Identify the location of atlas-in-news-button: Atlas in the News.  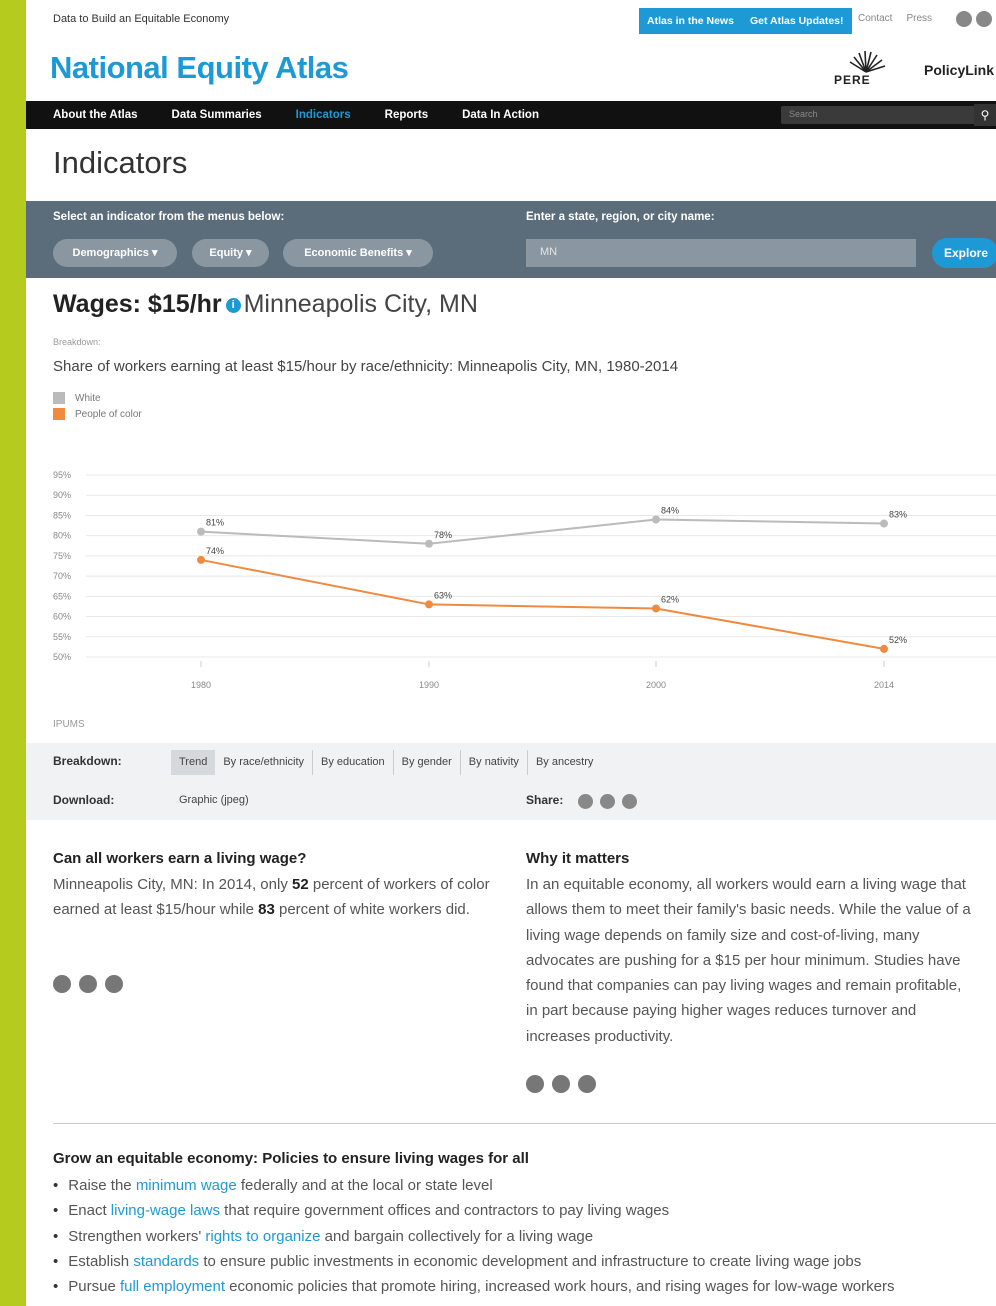
(690, 21).